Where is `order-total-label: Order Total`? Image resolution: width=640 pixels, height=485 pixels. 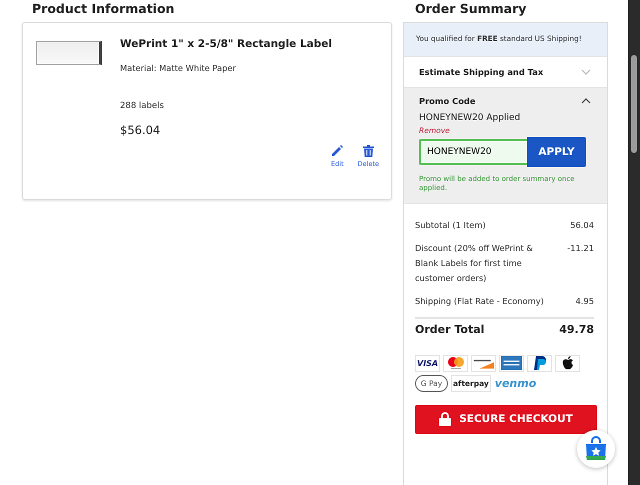 order-total-label: Order Total is located at coordinates (449, 330).